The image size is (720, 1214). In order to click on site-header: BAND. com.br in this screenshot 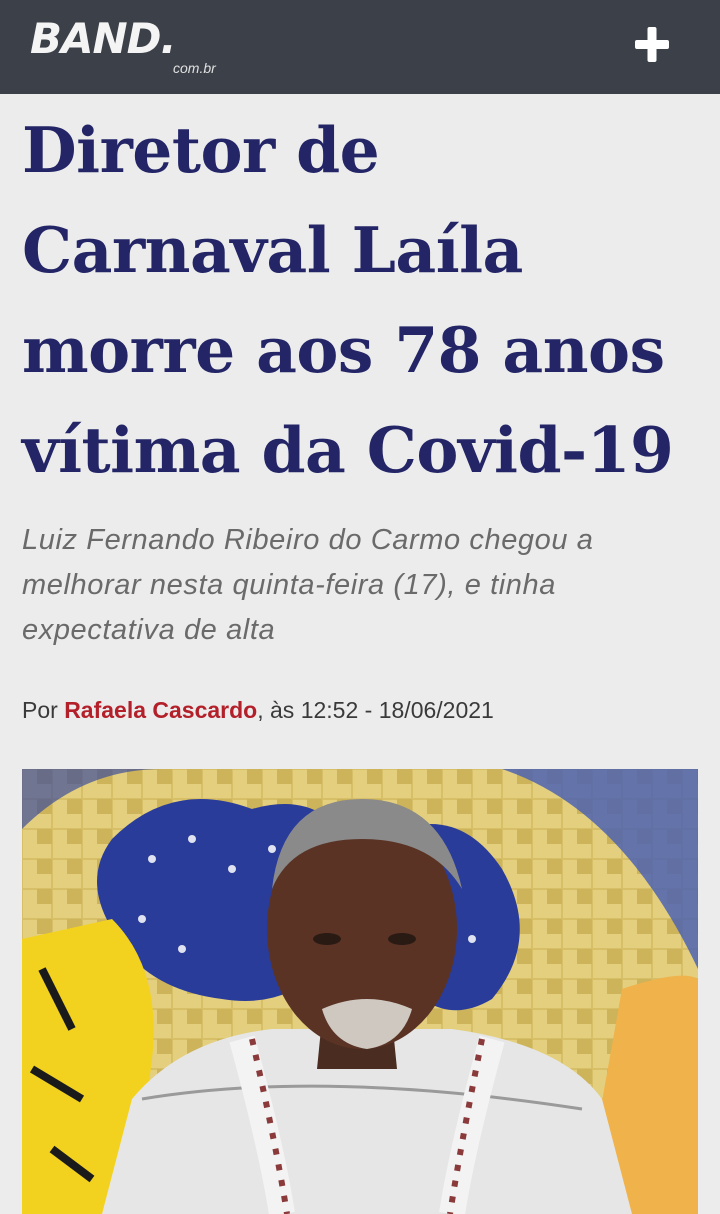, I will do `click(360, 47)`.